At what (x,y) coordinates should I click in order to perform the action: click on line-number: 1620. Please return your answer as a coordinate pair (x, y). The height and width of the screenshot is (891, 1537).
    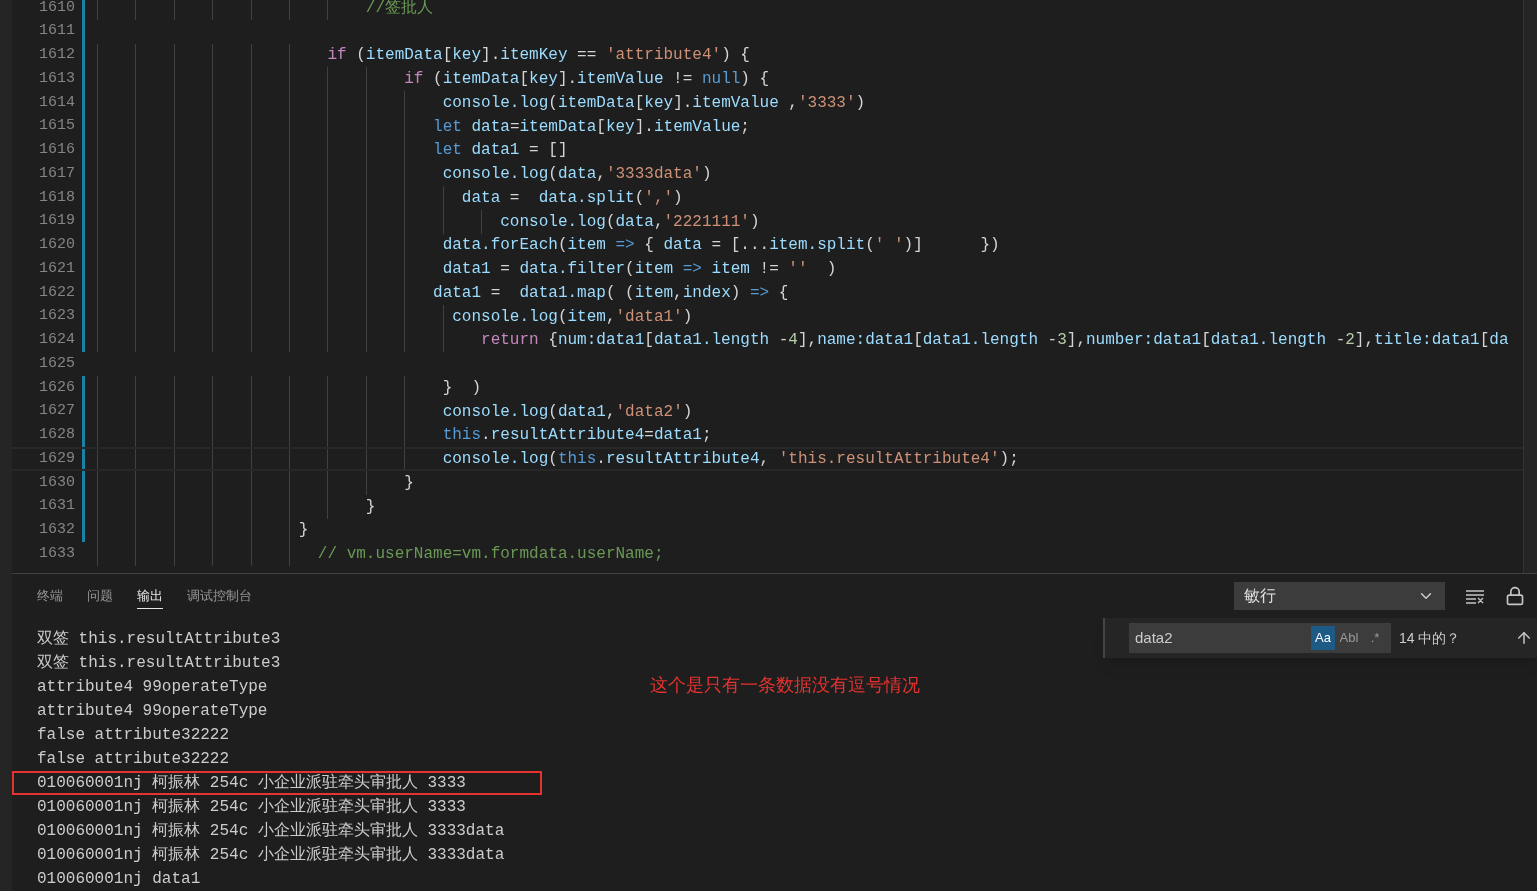
    Looking at the image, I should click on (56, 245).